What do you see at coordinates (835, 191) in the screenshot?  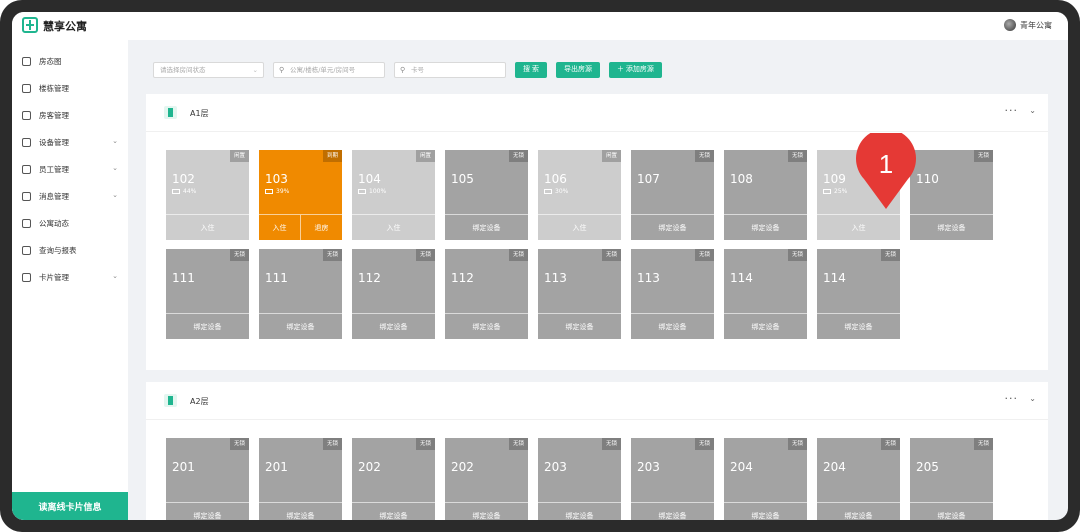 I see `battery-indicator: 25%` at bounding box center [835, 191].